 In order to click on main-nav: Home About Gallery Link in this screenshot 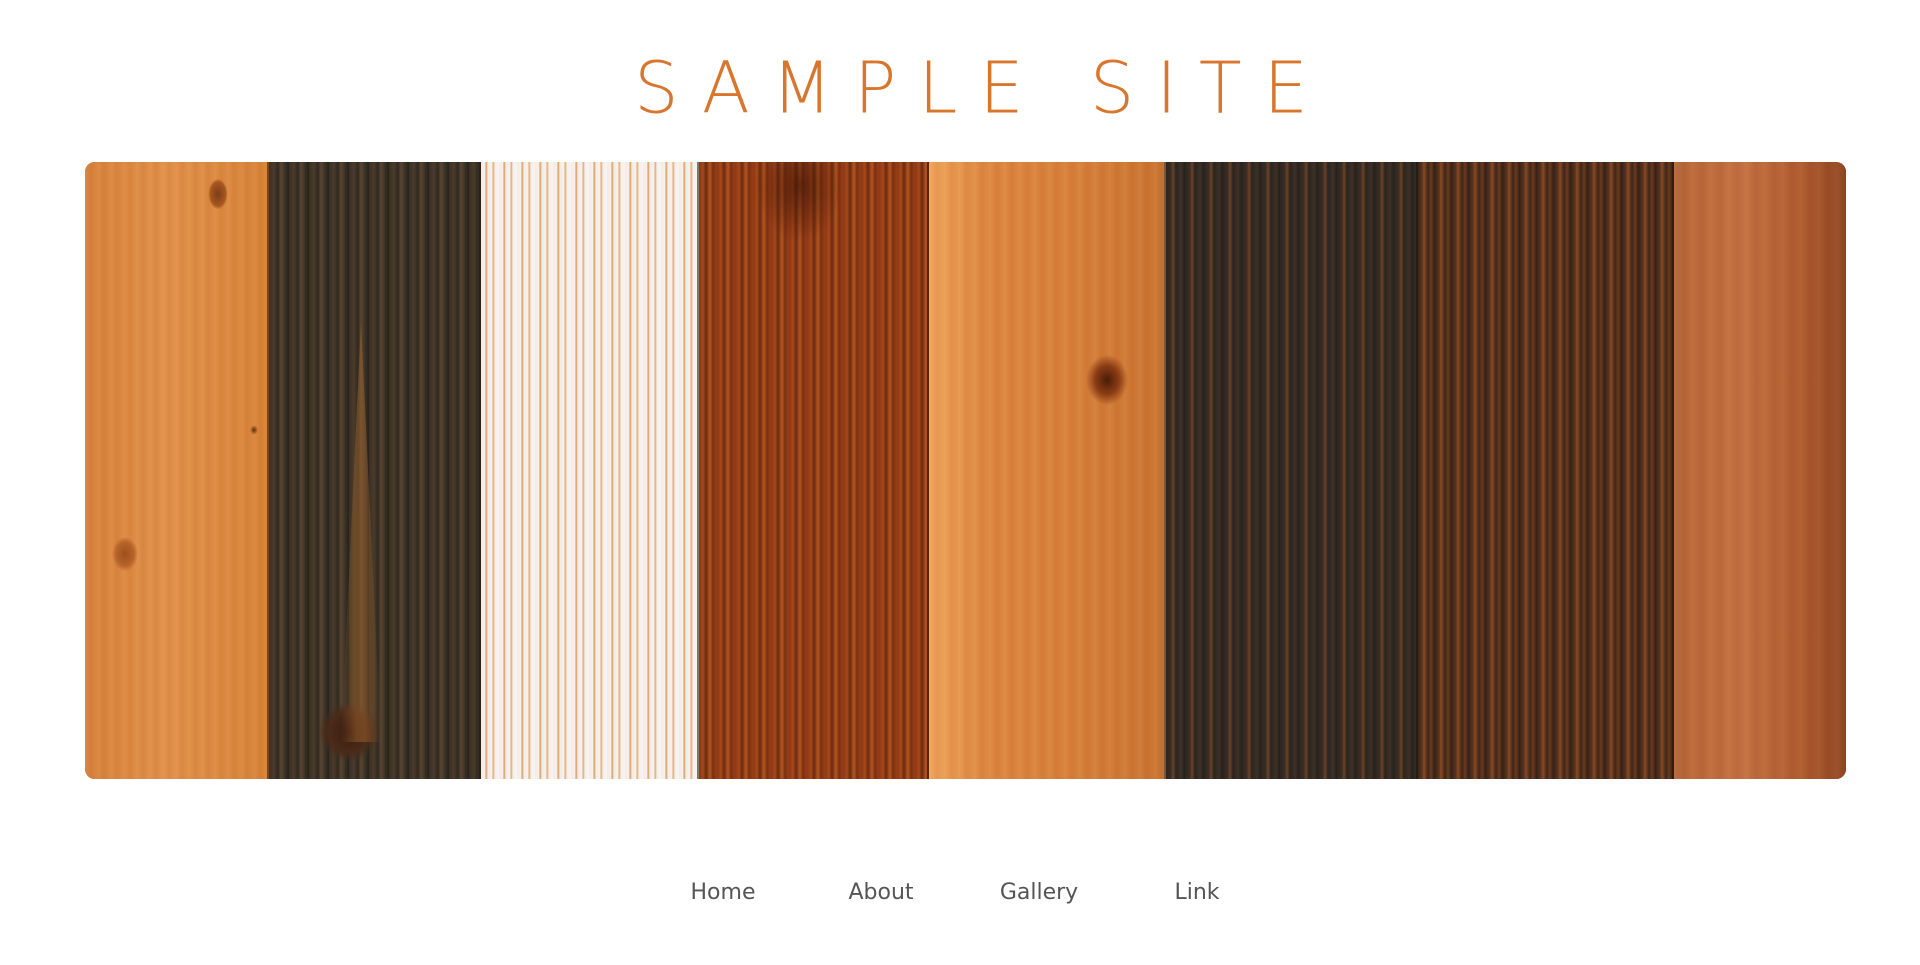, I will do `click(960, 892)`.